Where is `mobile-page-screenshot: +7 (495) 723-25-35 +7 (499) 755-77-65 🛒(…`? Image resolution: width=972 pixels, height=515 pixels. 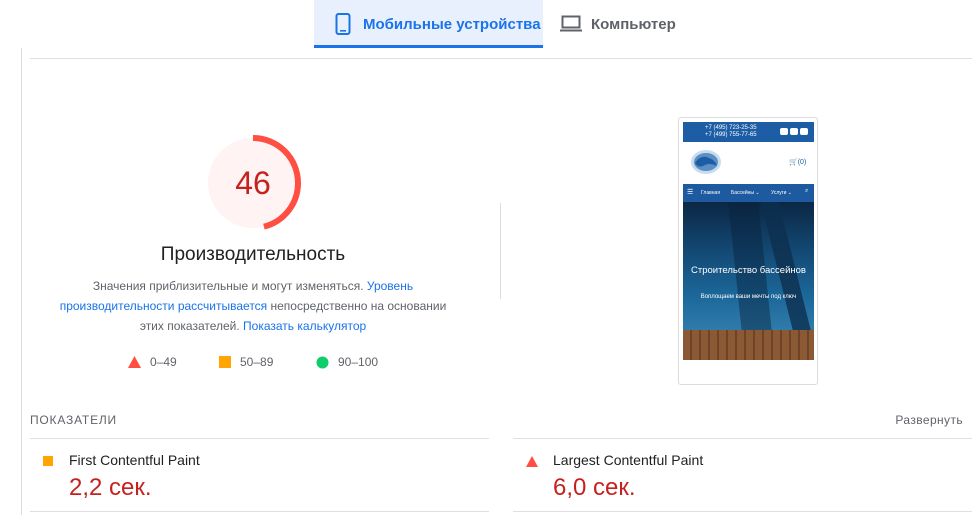 mobile-page-screenshot: +7 (495) 723-25-35 +7 (499) 755-77-65 🛒(… is located at coordinates (748, 251).